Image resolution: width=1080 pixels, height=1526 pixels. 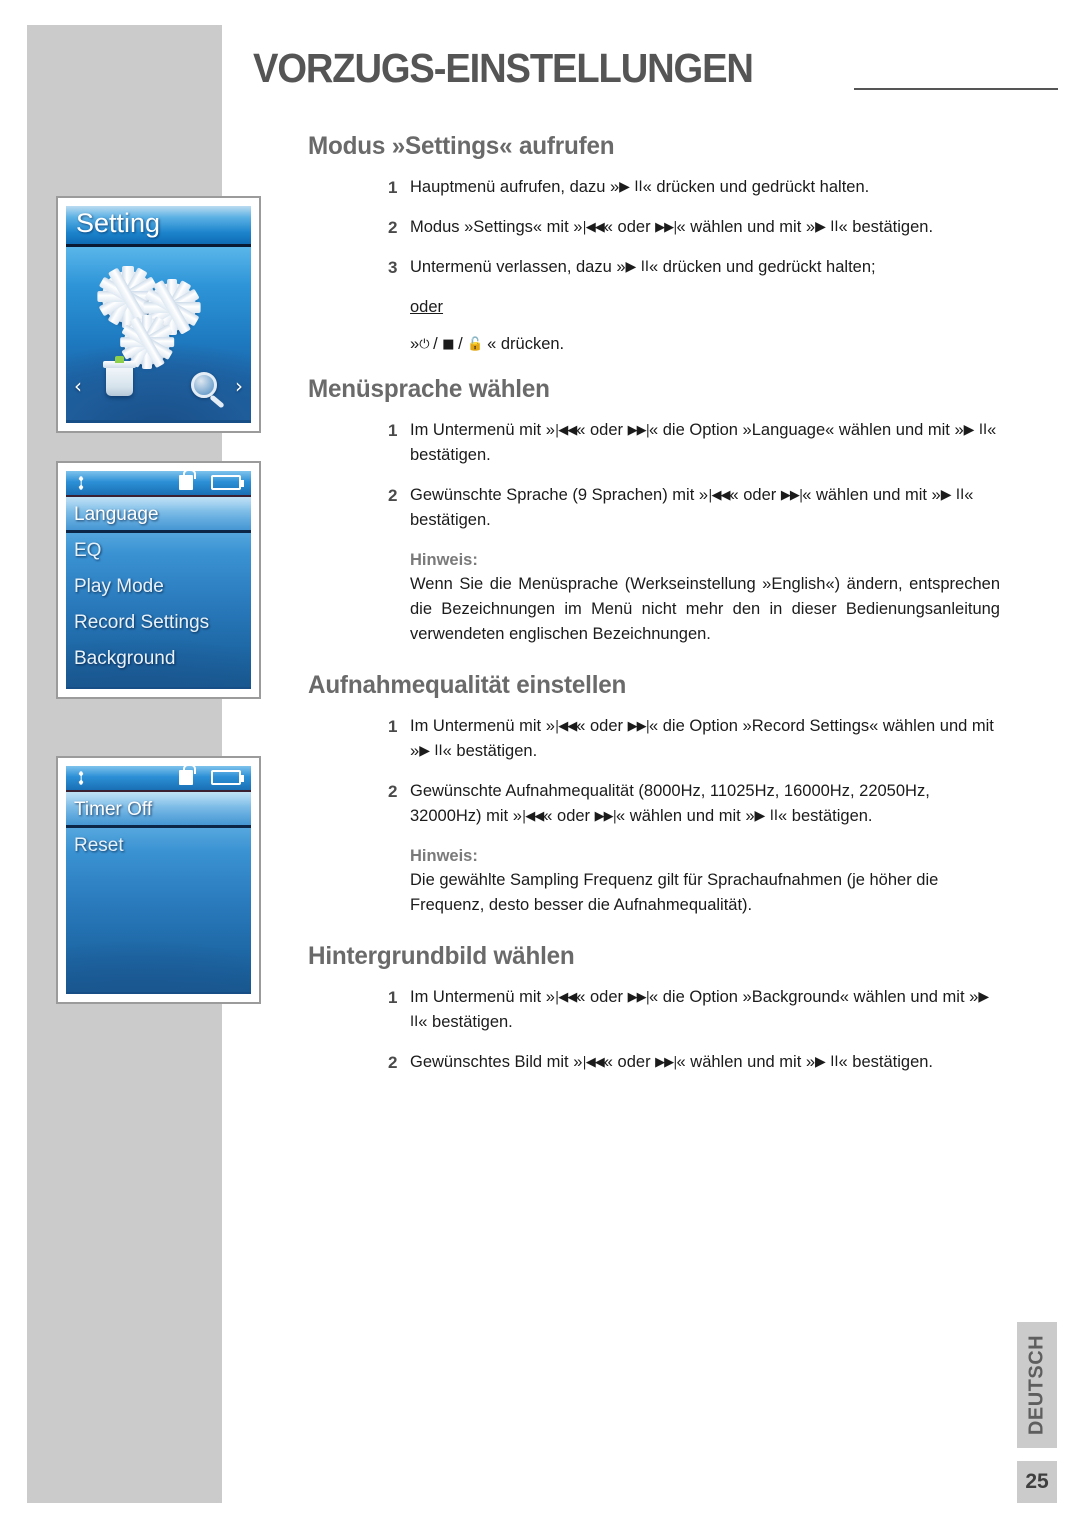 I want to click on text-run: « drücken., so click(x=523, y=344).